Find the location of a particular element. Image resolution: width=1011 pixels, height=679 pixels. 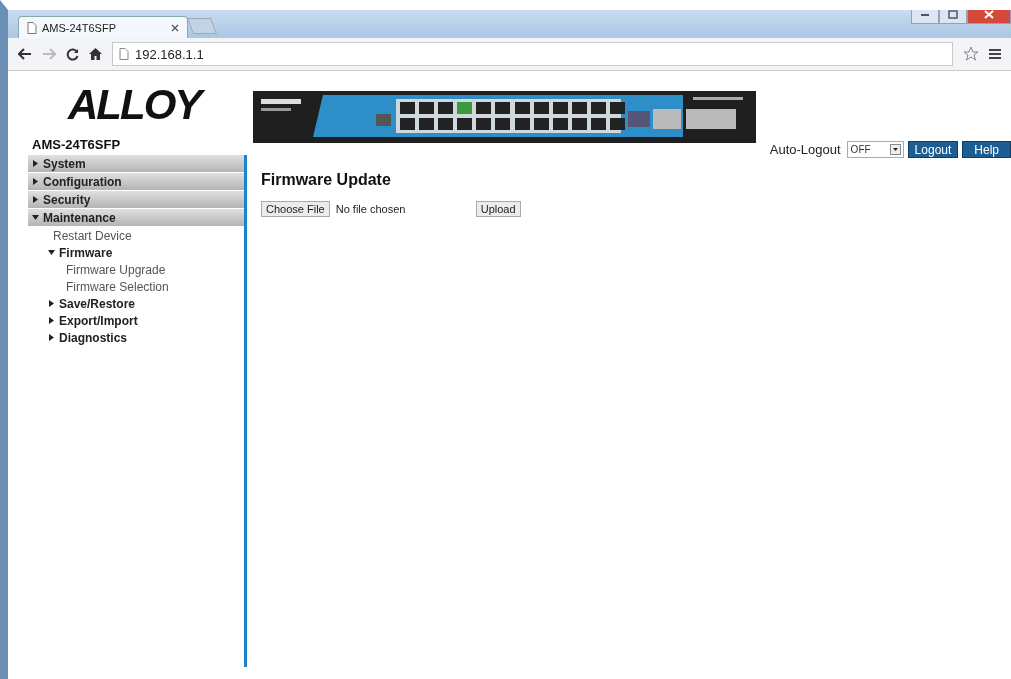

auto-logout-label: Auto-Logout is located at coordinates (805, 149).